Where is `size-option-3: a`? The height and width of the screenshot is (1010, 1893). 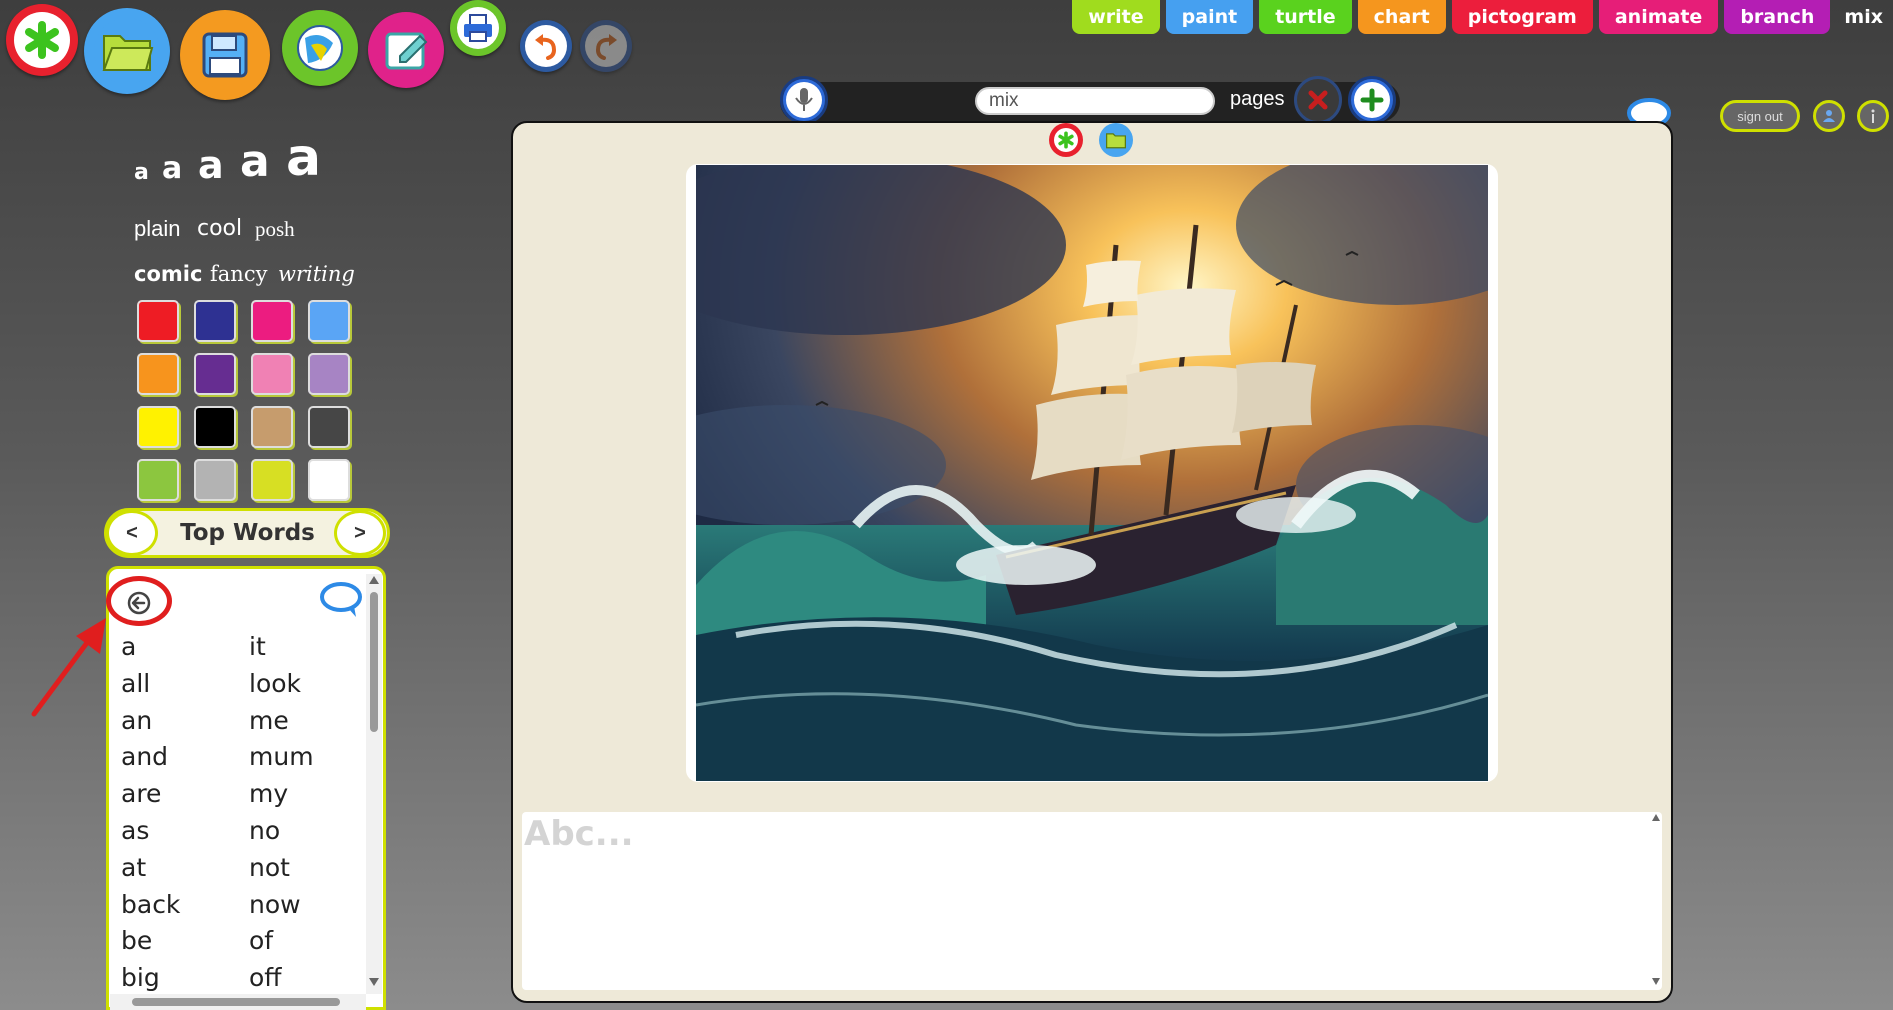 size-option-3: a is located at coordinates (211, 165).